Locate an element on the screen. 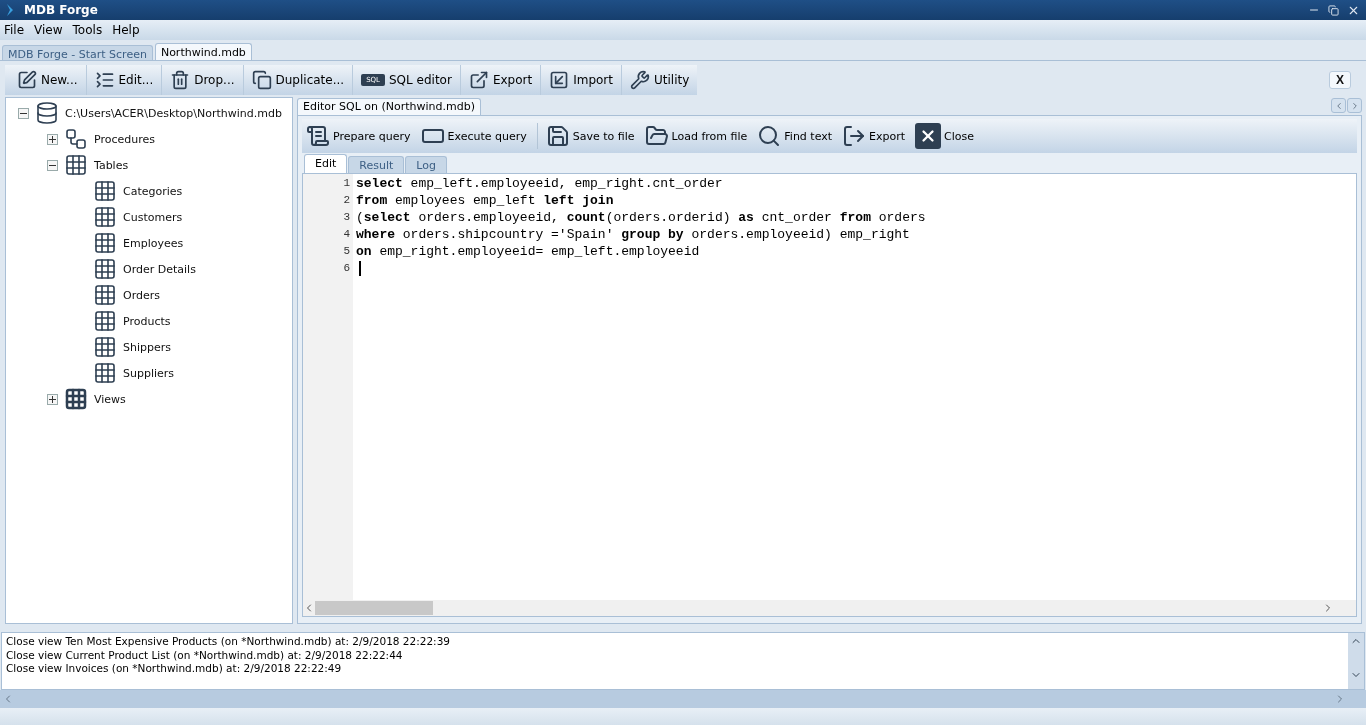 This screenshot has height=725, width=1366. search-icon is located at coordinates (769, 136).